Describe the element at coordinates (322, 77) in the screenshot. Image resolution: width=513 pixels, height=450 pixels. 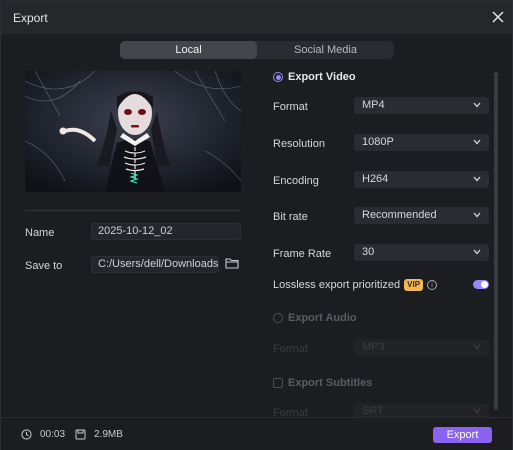
I see `export-video-label: Export Video` at that location.